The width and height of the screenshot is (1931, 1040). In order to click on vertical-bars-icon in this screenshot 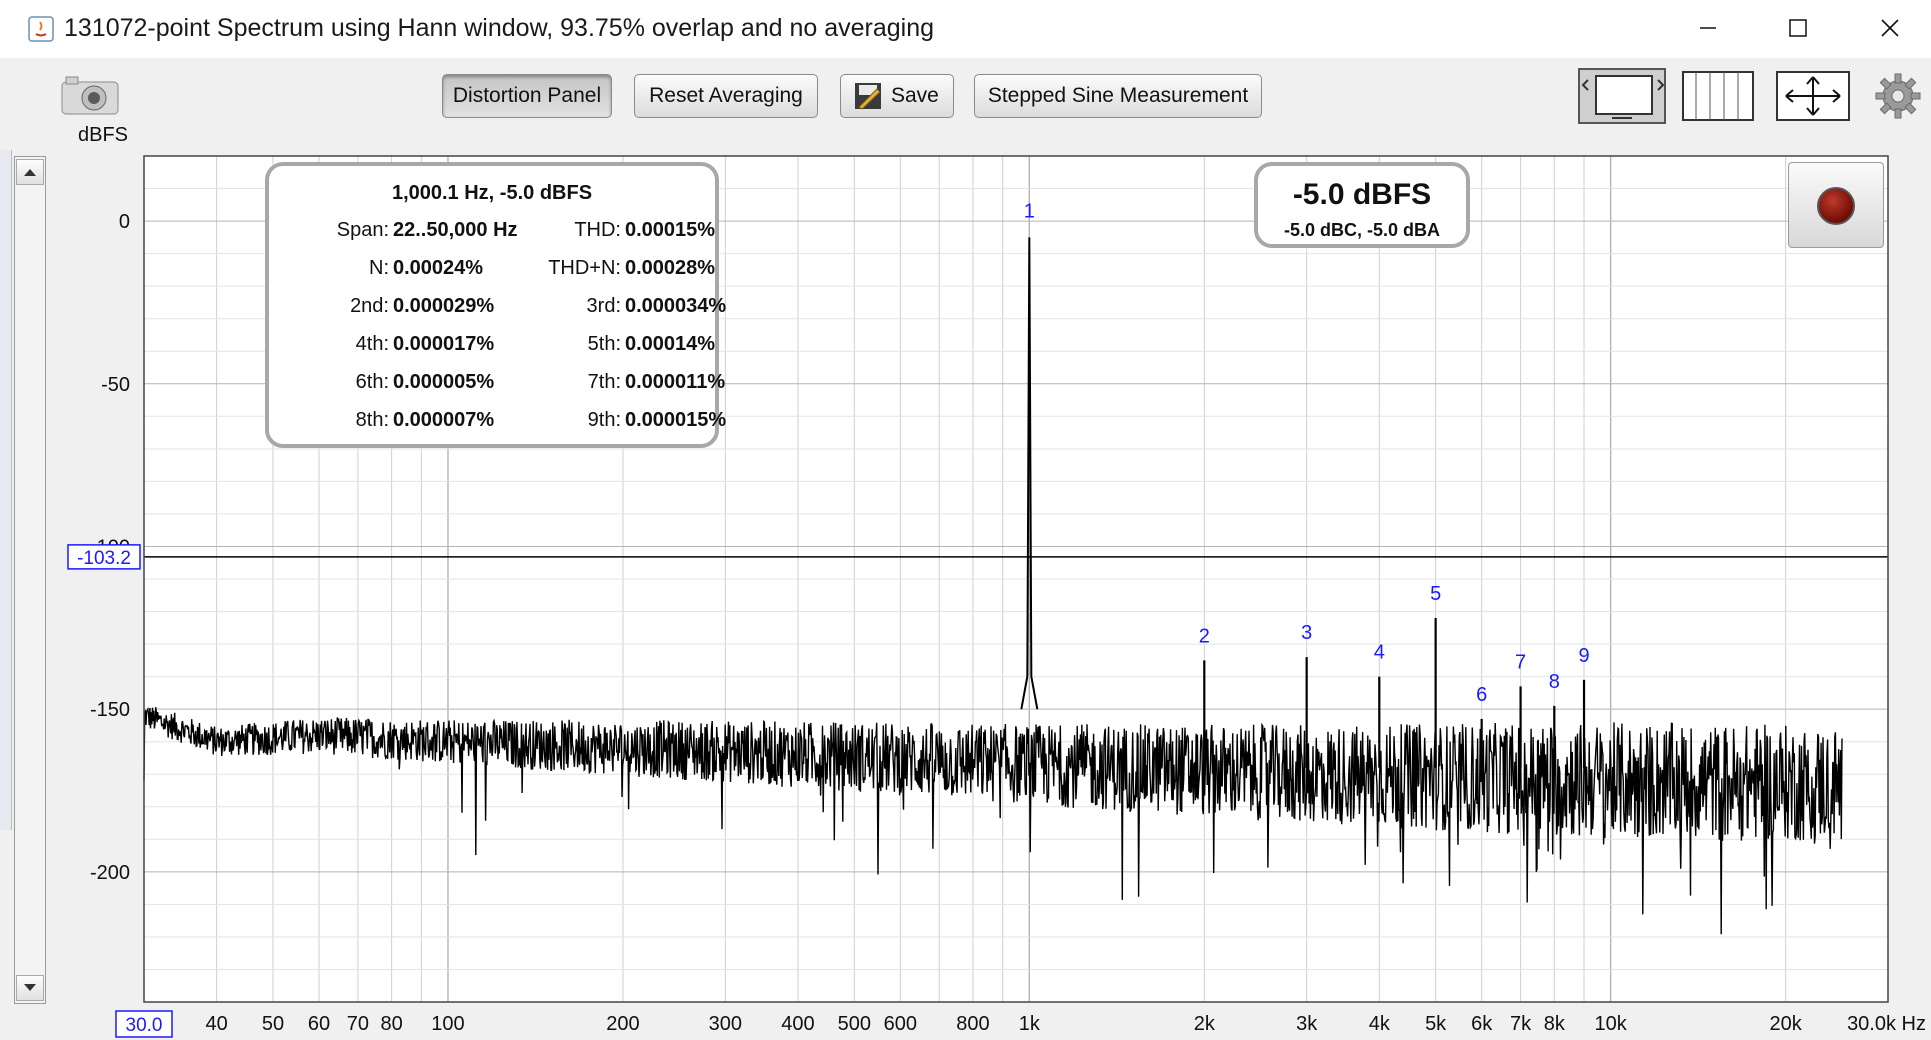, I will do `click(1718, 96)`.